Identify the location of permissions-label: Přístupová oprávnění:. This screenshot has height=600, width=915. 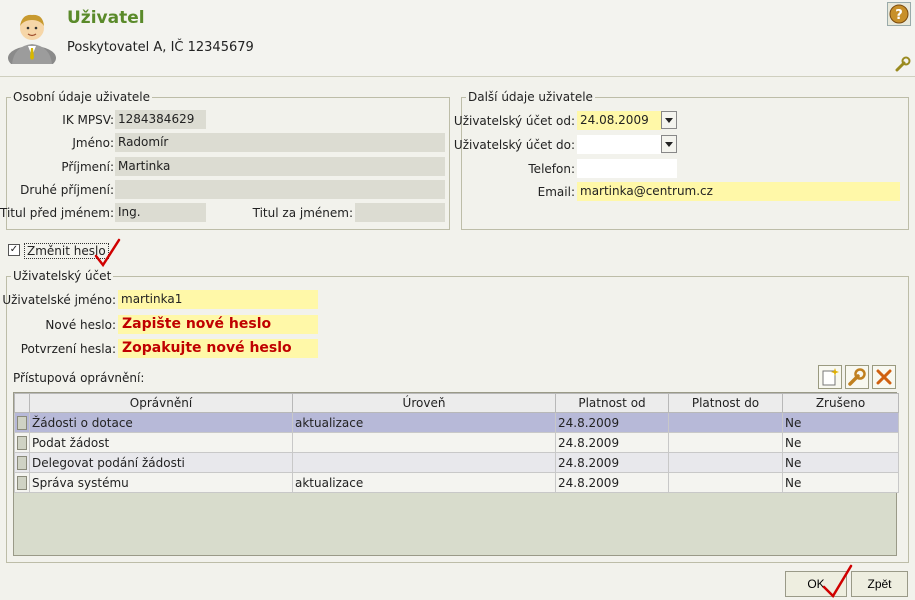
(79, 378).